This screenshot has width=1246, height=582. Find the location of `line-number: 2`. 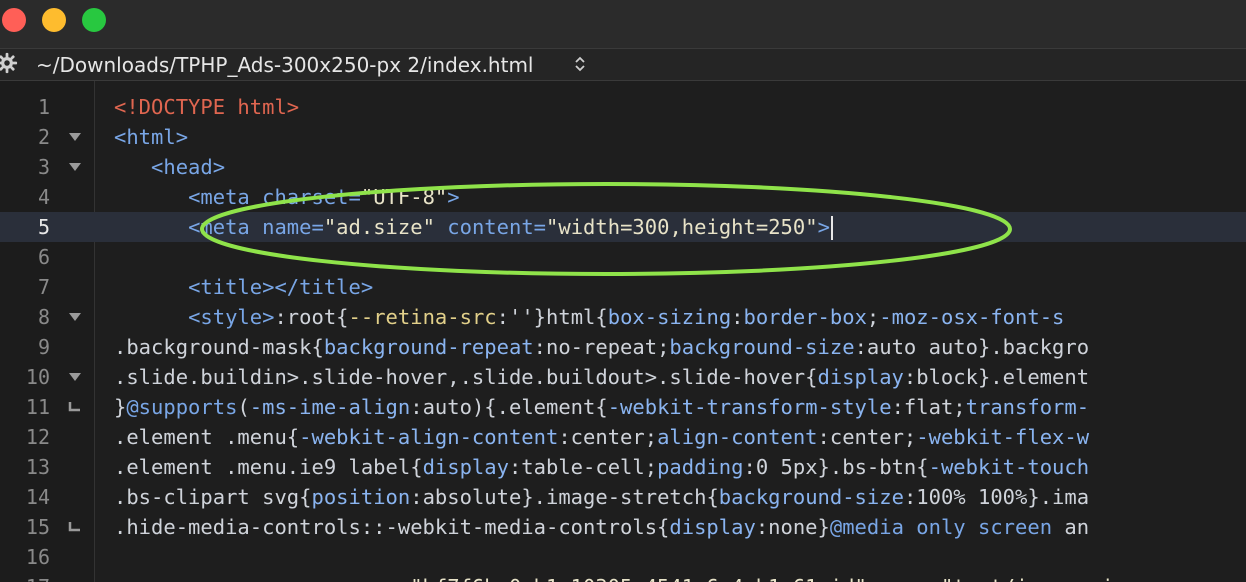

line-number: 2 is located at coordinates (43, 137).